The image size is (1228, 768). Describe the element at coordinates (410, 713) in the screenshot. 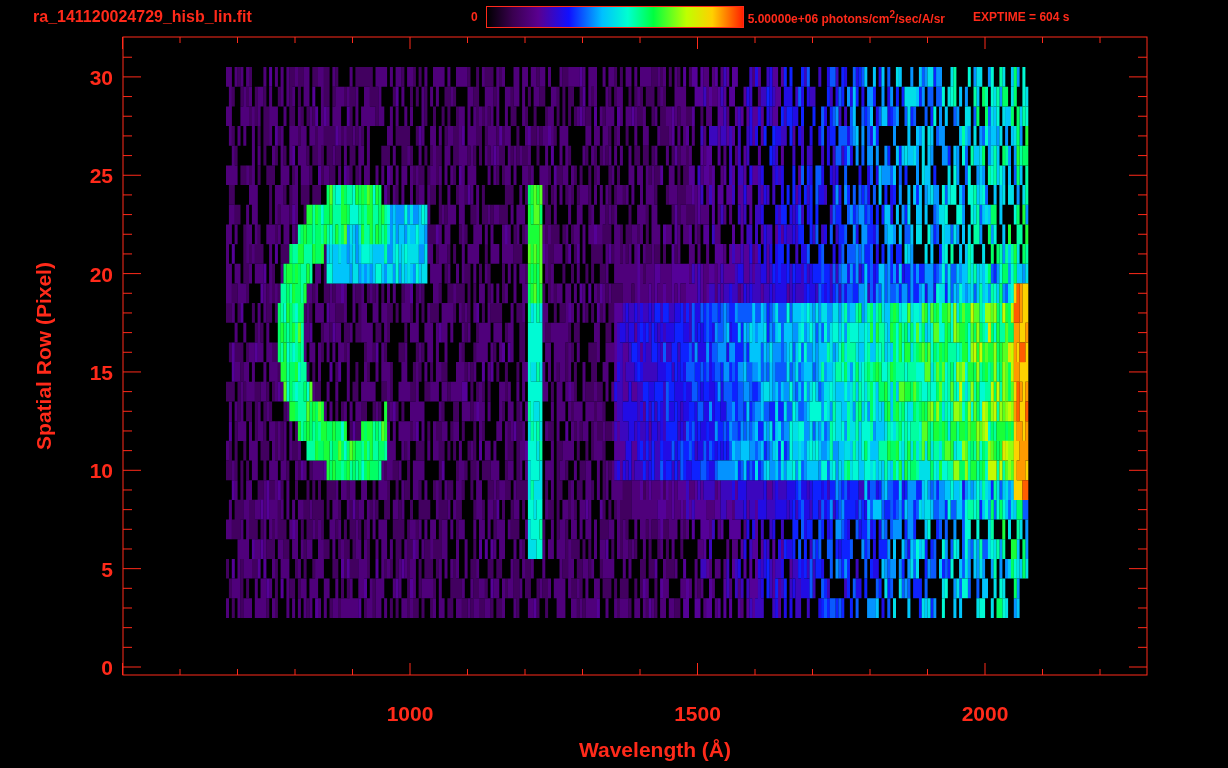

I see `x-tick-label: 1000` at that location.